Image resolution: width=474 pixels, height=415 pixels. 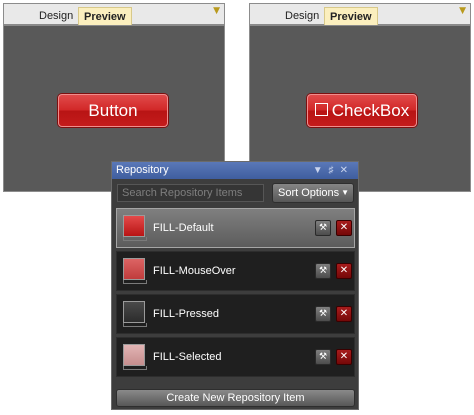 What do you see at coordinates (347, 170) in the screenshot?
I see `close-icon: ✕` at bounding box center [347, 170].